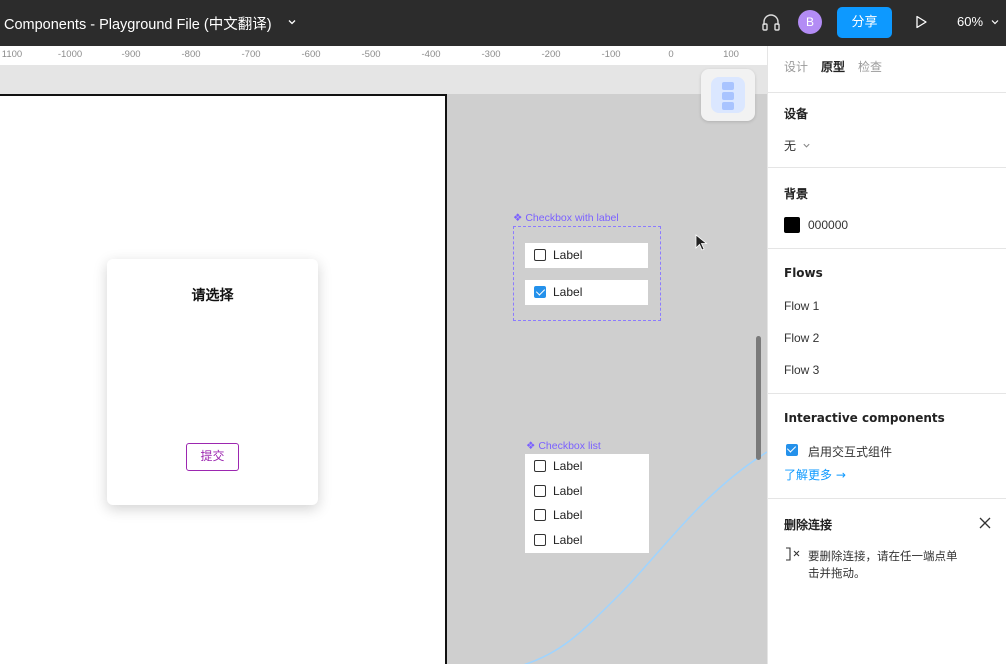 This screenshot has height=664, width=1006. What do you see at coordinates (191, 54) in the screenshot?
I see `ruler-tick: -800` at bounding box center [191, 54].